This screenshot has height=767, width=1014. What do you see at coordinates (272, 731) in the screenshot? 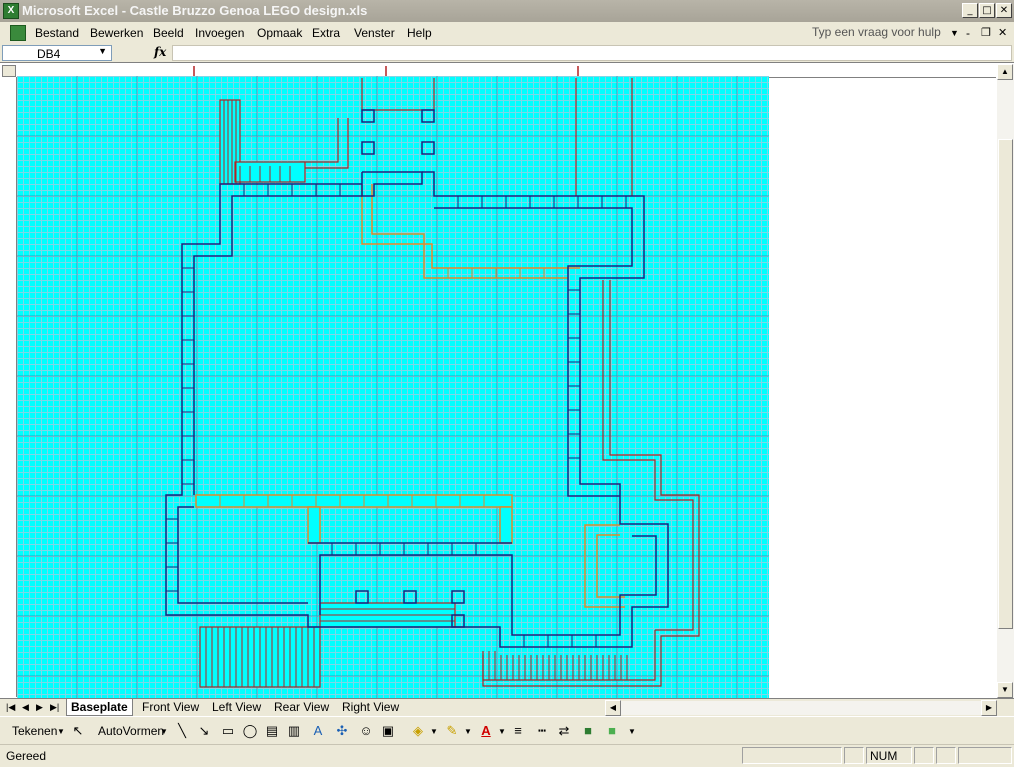
I see `textbox-tool-icon: ▤` at bounding box center [272, 731].